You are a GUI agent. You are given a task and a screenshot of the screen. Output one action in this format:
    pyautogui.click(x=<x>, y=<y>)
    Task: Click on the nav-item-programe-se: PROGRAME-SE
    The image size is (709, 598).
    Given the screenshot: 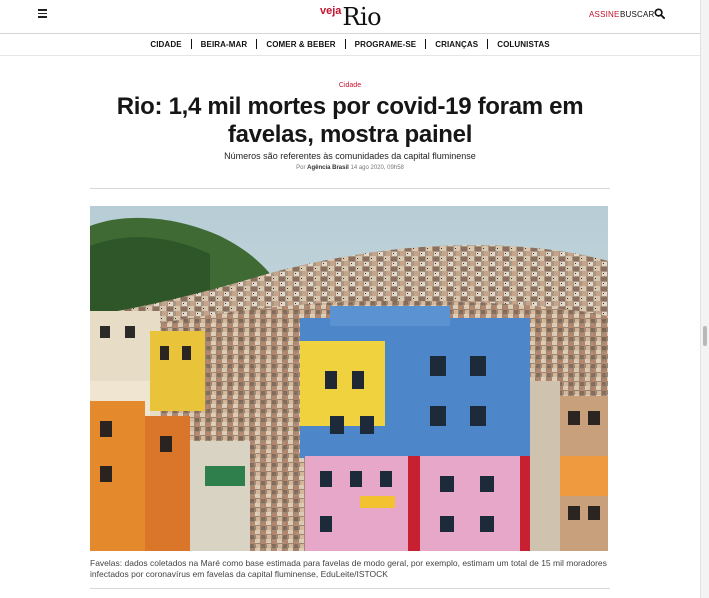 What is the action you would take?
    pyautogui.click(x=386, y=44)
    